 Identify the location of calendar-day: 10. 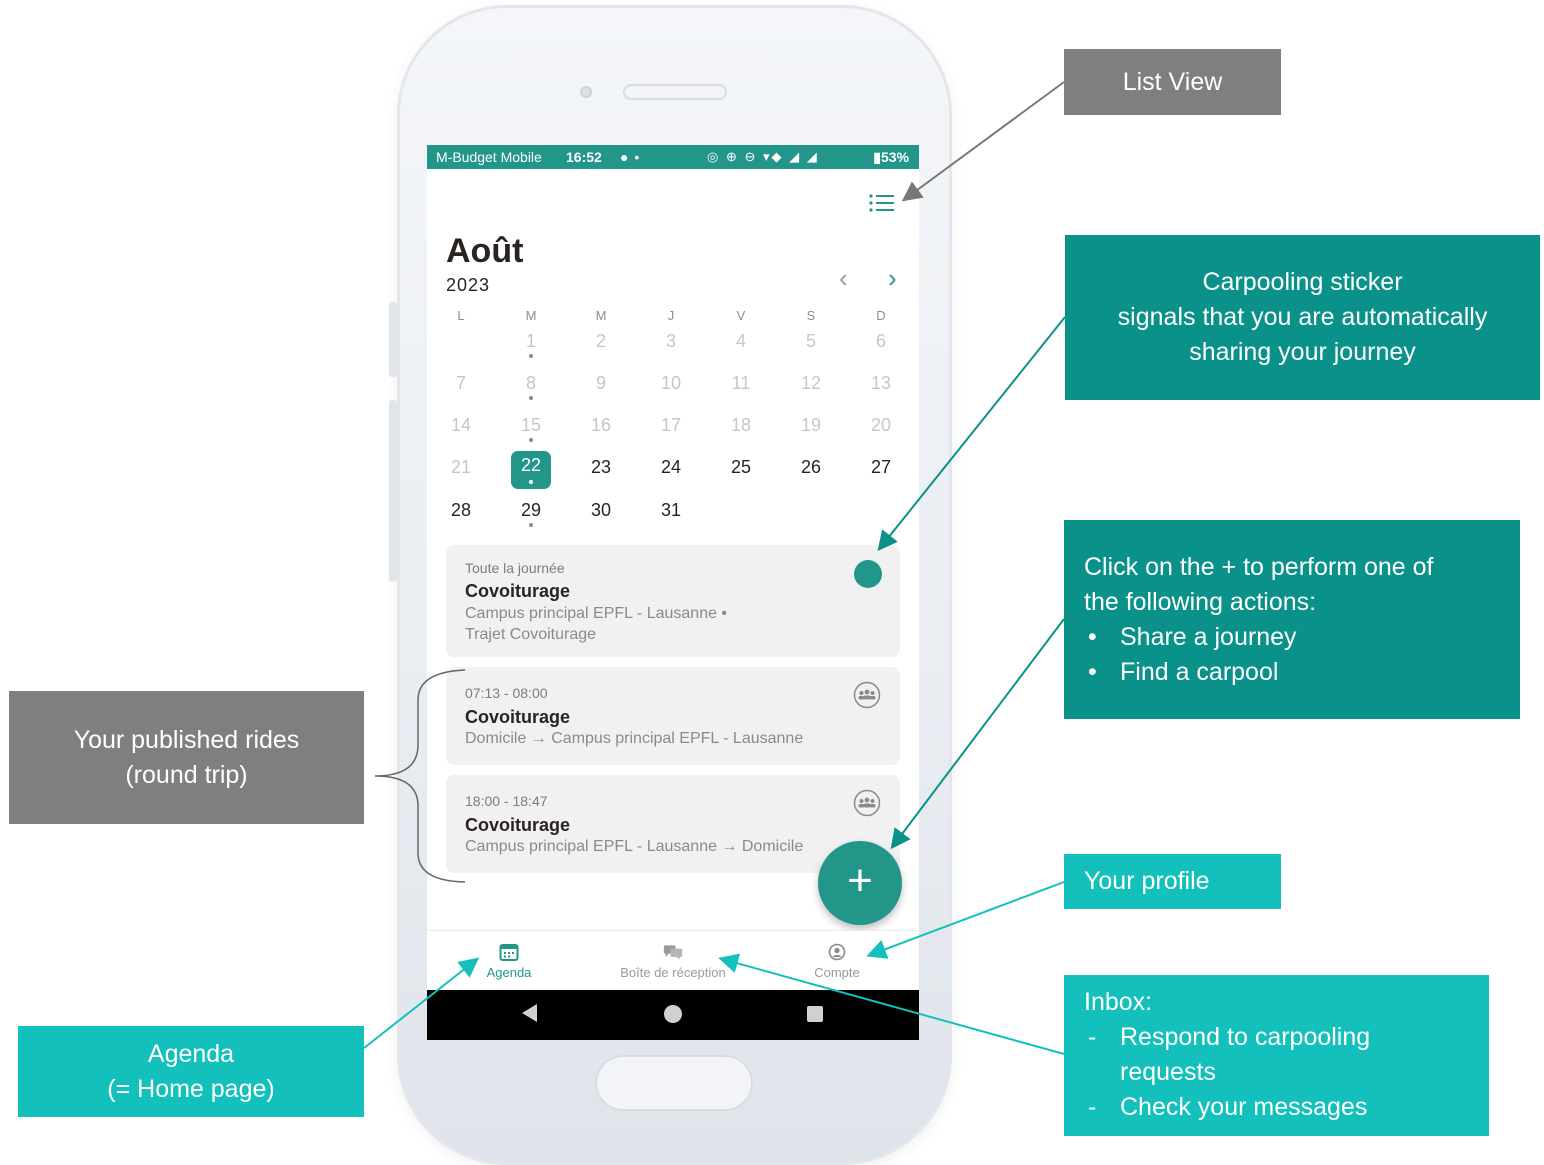
(671, 383).